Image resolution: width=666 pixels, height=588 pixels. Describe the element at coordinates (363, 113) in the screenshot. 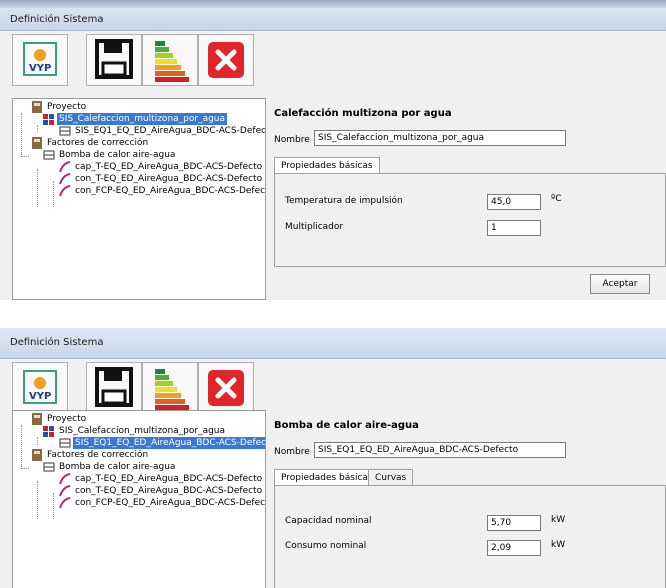

I see `section-title: Calefacción multizona por agua` at that location.